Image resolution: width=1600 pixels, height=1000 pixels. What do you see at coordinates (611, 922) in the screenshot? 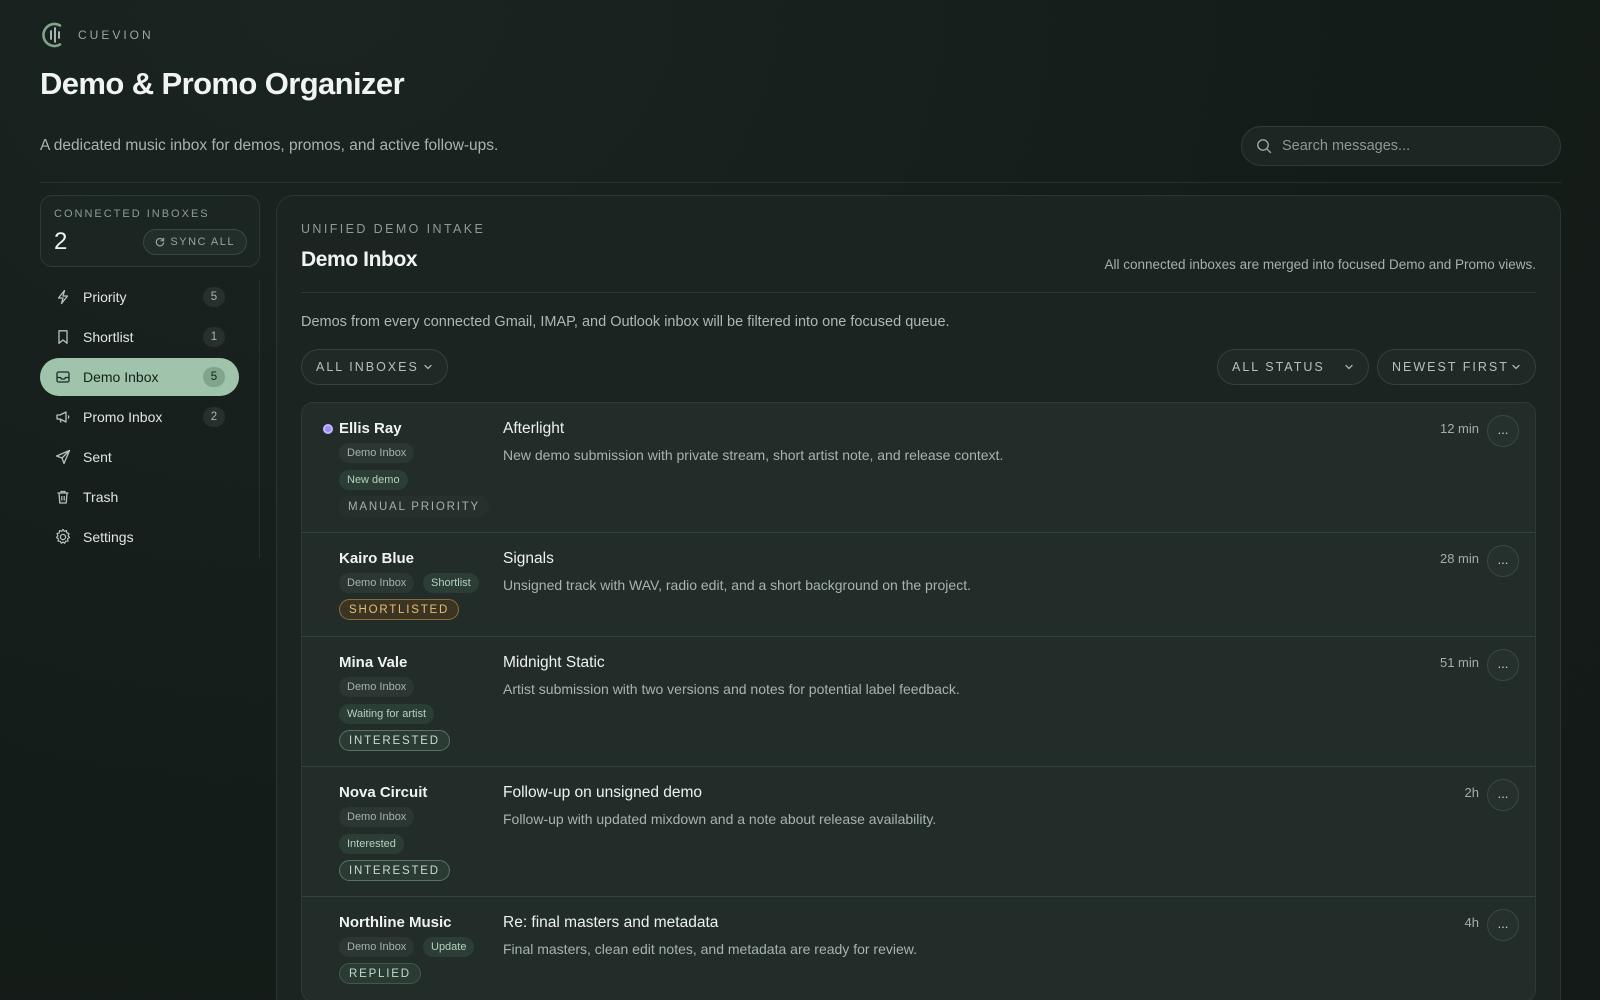
I see `message-subject: Re: final masters and metadata` at bounding box center [611, 922].